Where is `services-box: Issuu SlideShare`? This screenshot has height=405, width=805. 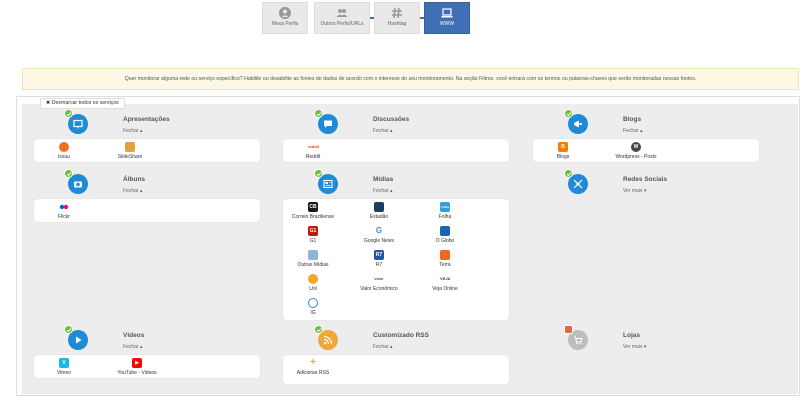 services-box: Issuu SlideShare is located at coordinates (147, 150).